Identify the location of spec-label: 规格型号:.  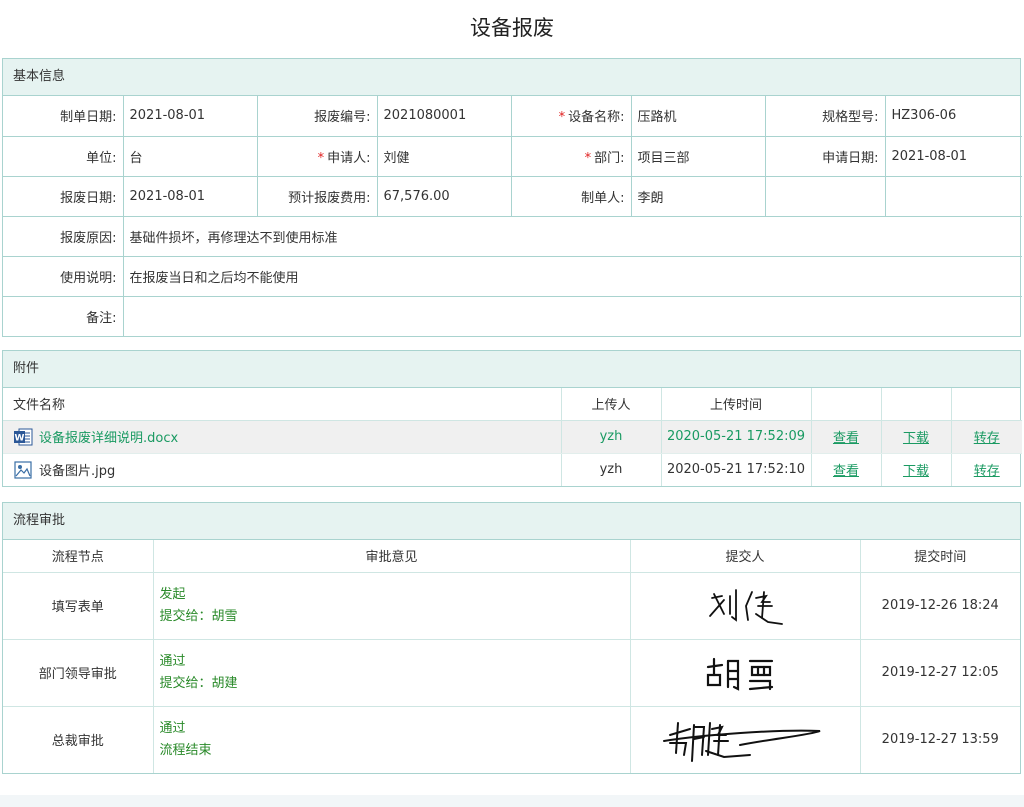
(825, 116).